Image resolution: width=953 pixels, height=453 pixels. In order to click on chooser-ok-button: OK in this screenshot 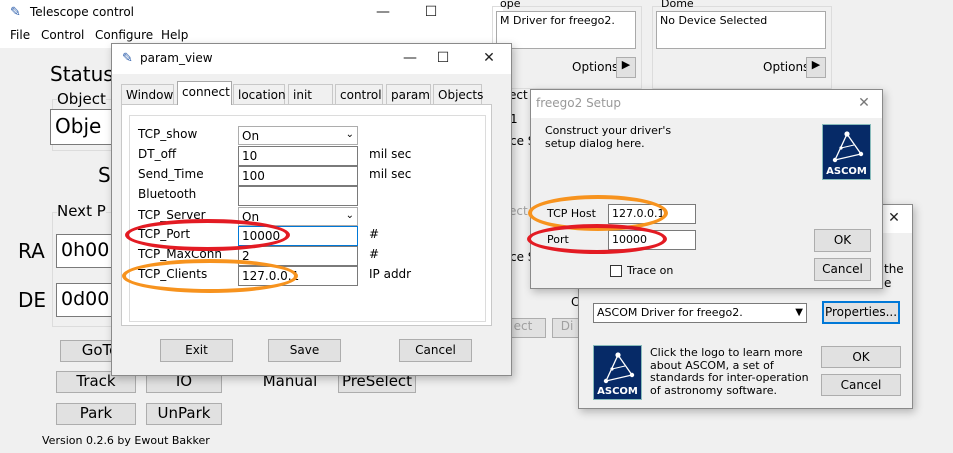, I will do `click(861, 357)`.